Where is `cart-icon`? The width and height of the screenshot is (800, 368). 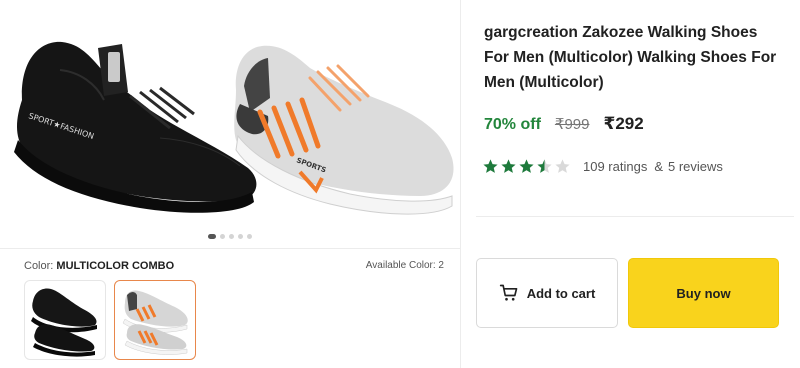 cart-icon is located at coordinates (508, 292).